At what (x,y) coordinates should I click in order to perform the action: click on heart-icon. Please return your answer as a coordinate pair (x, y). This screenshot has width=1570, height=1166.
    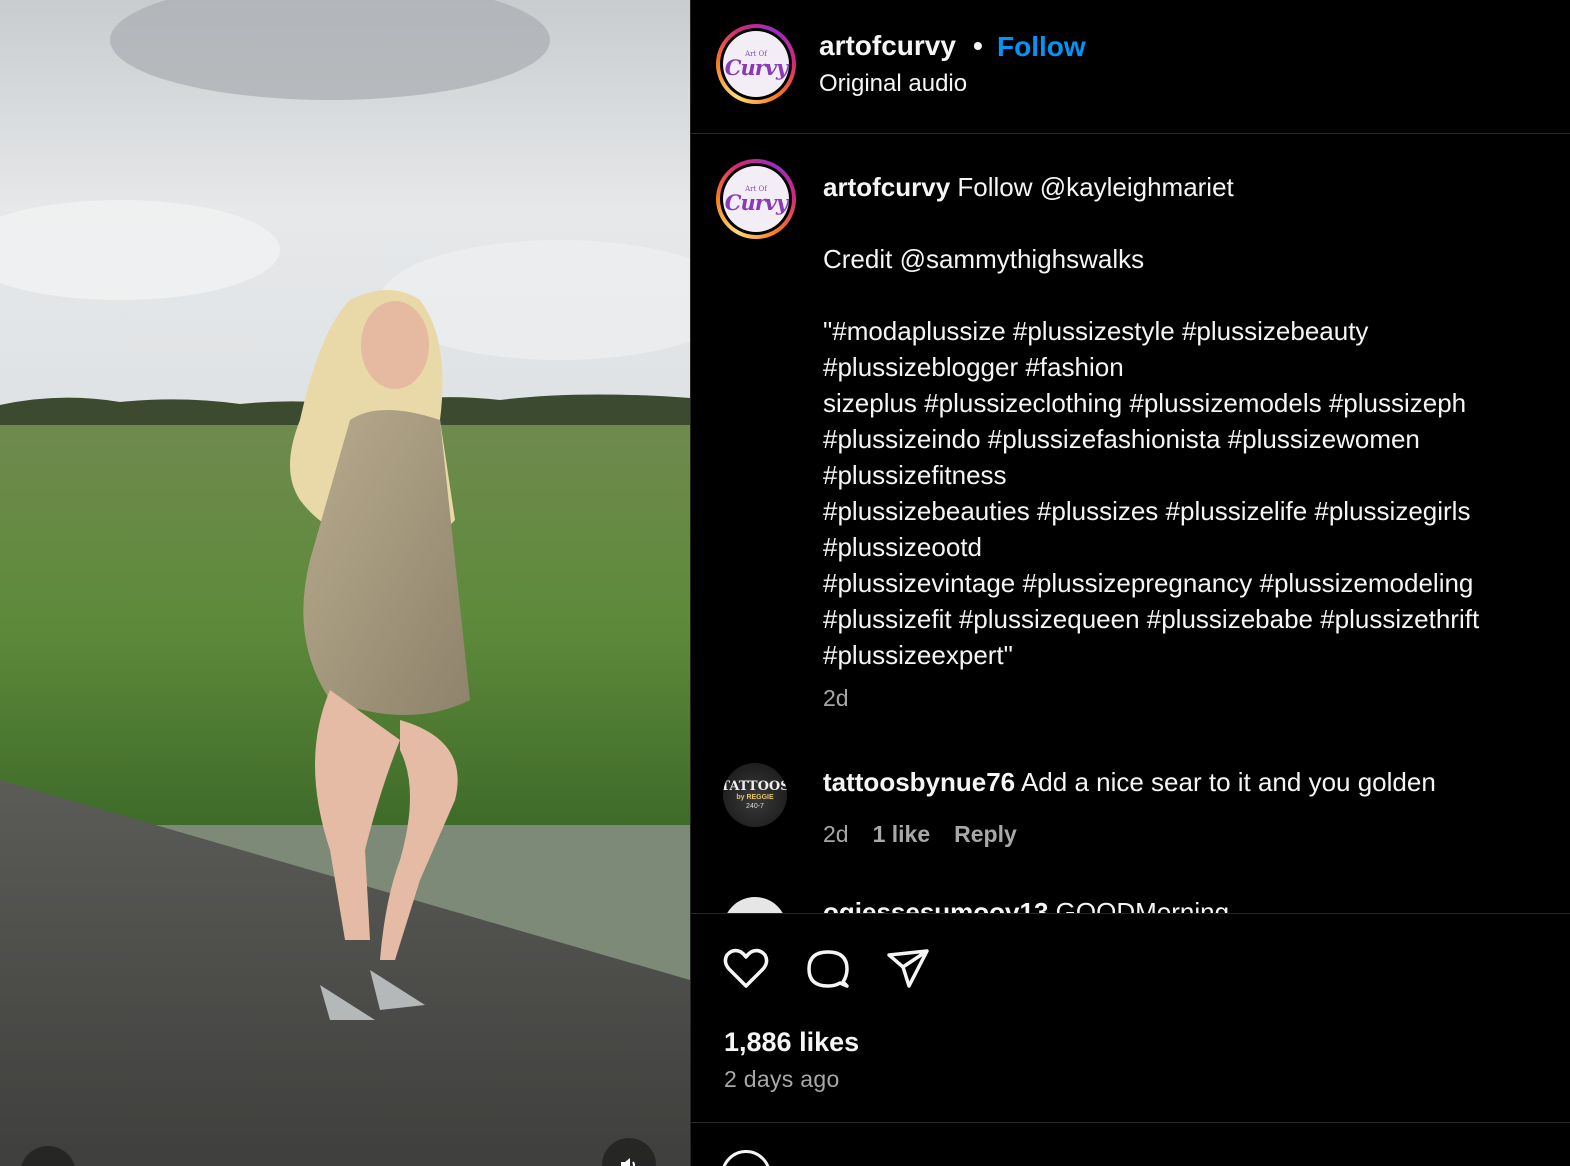
    Looking at the image, I should click on (746, 969).